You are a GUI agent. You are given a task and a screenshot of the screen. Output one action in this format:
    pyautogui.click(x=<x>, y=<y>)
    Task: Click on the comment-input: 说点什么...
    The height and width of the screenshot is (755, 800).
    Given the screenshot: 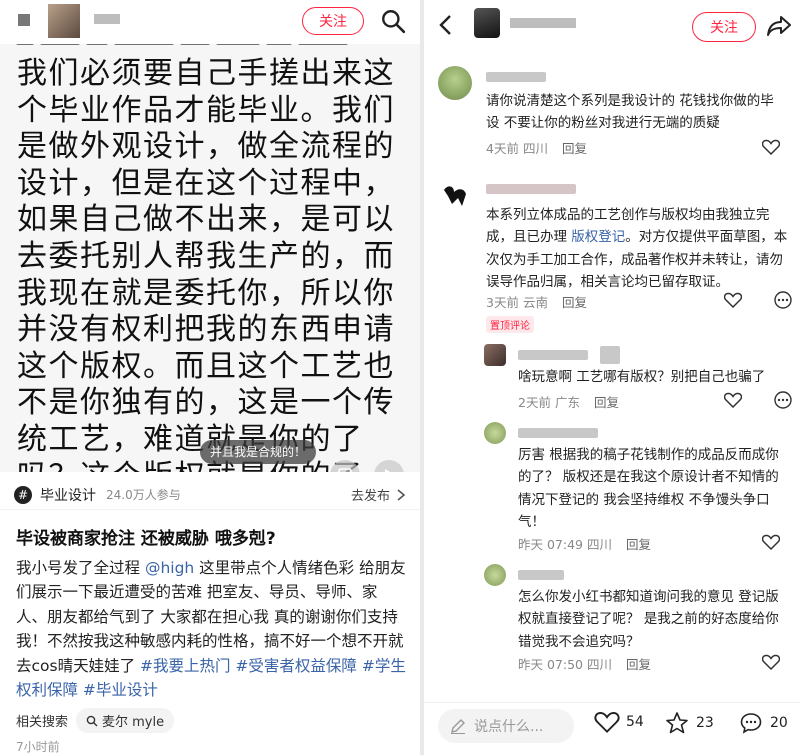 What is the action you would take?
    pyautogui.click(x=506, y=726)
    